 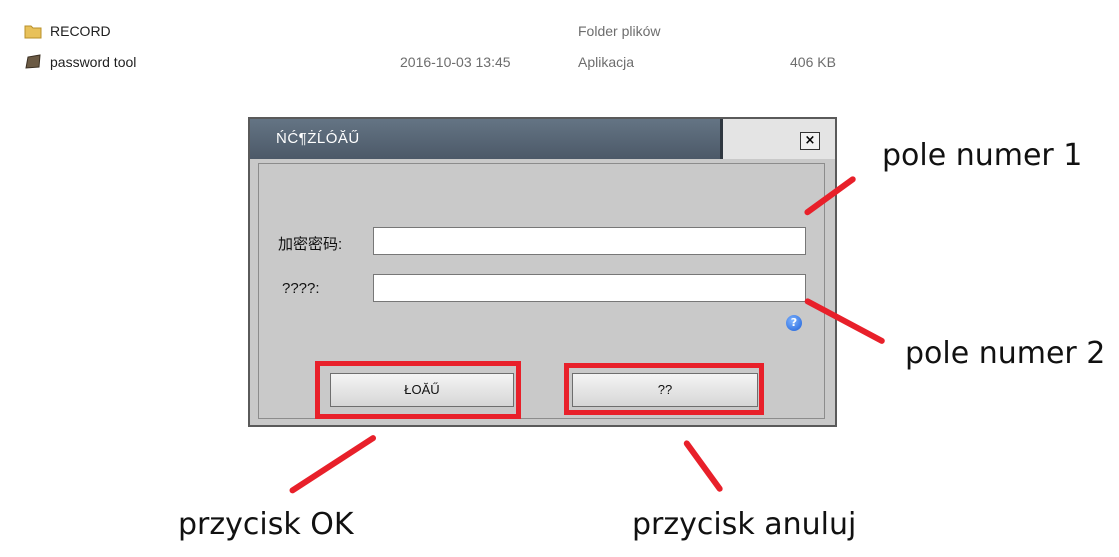 What do you see at coordinates (813, 62) in the screenshot?
I see `file-size: 406 KB` at bounding box center [813, 62].